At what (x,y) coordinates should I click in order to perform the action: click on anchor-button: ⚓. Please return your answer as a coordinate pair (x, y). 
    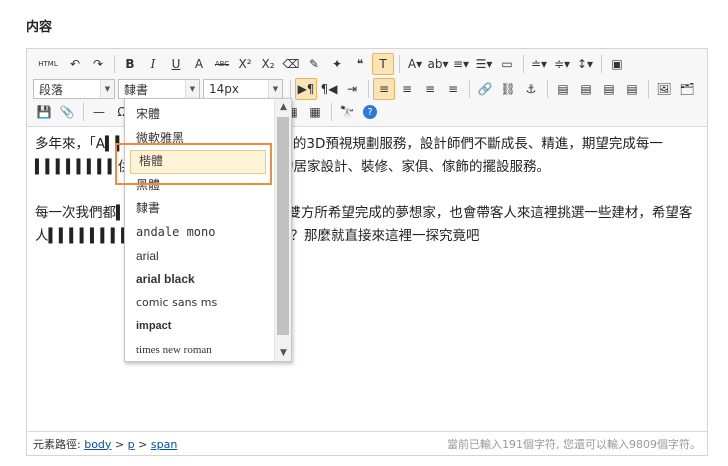
    Looking at the image, I should click on (531, 89).